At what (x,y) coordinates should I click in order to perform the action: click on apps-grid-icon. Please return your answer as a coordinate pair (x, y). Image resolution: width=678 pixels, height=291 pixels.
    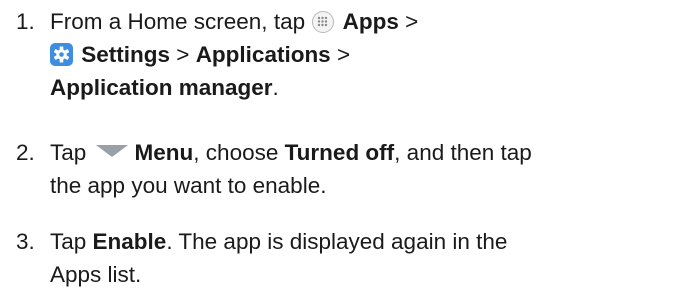
    Looking at the image, I should click on (323, 22).